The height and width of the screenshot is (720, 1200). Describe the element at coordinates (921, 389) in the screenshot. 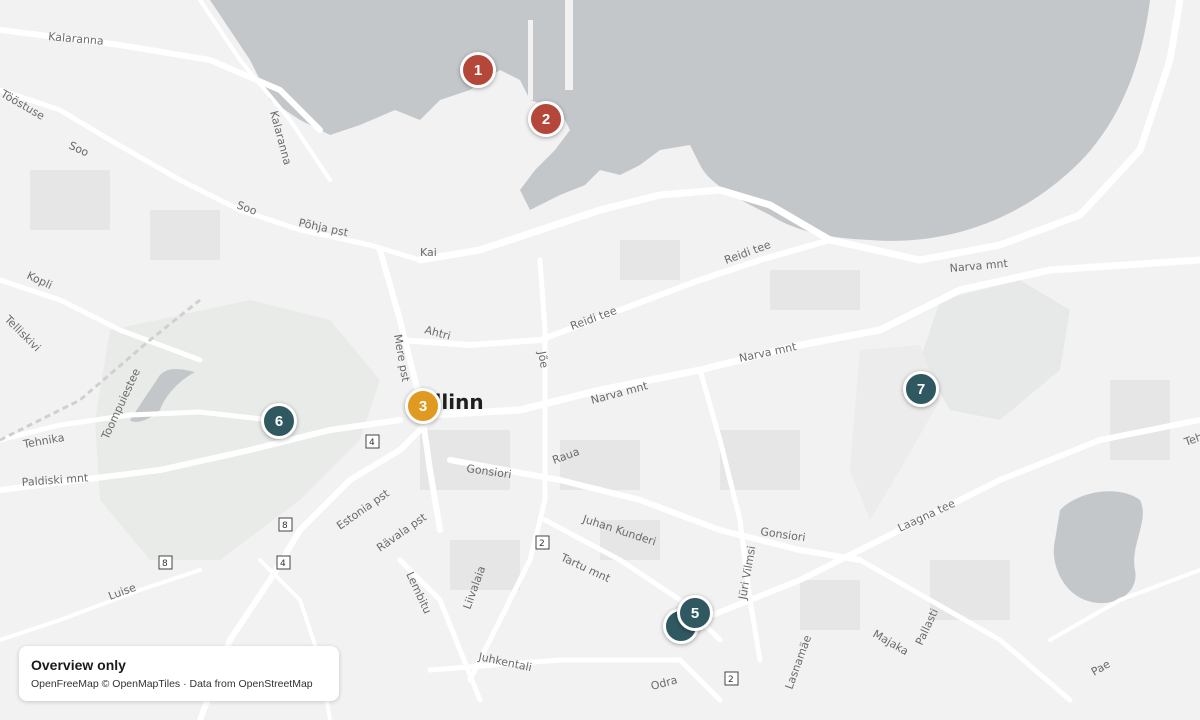

I see `map-marker-7: 7` at that location.